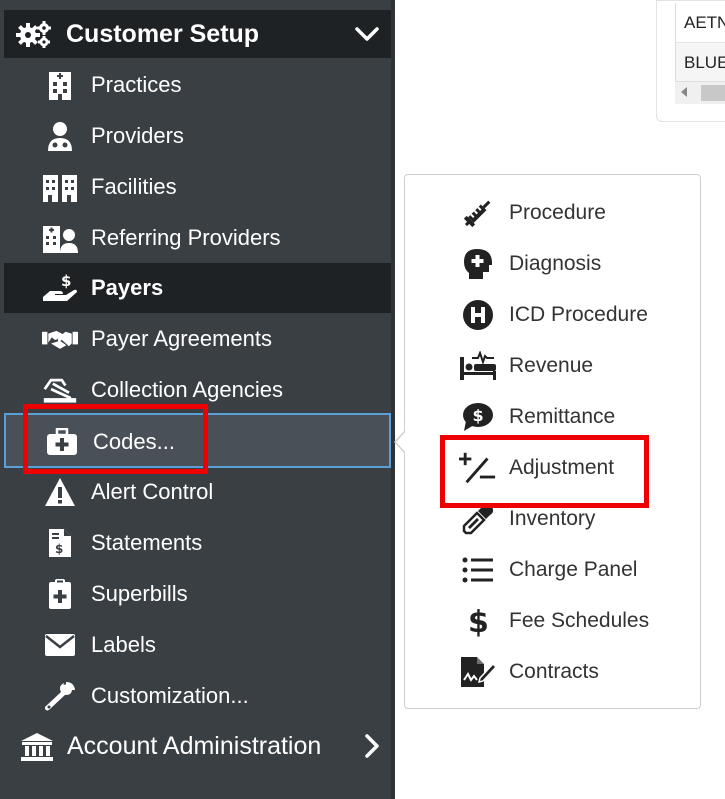 The height and width of the screenshot is (799, 725). Describe the element at coordinates (137, 135) in the screenshot. I see `sidebar-item-label: Providers` at that location.